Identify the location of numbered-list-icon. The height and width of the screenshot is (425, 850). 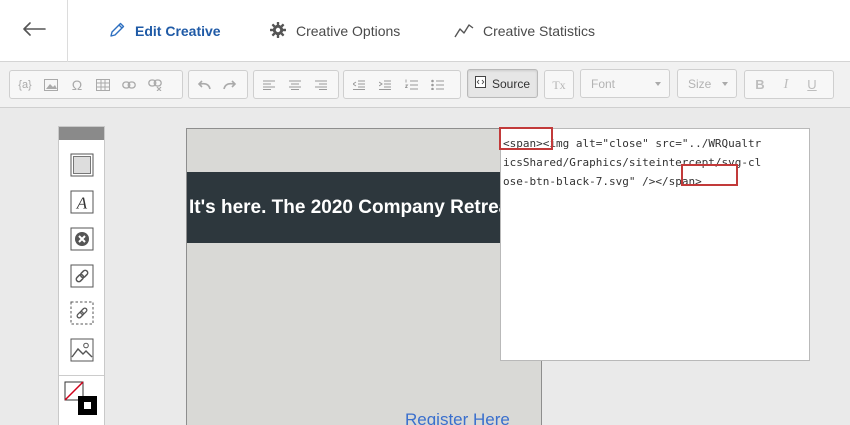
(411, 84).